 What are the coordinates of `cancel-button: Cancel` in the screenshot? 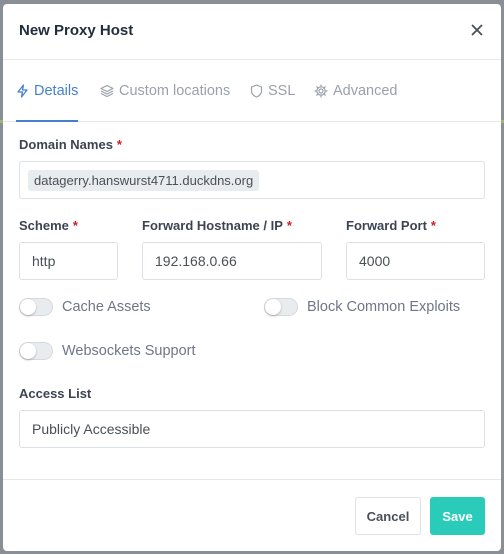 It's located at (388, 516).